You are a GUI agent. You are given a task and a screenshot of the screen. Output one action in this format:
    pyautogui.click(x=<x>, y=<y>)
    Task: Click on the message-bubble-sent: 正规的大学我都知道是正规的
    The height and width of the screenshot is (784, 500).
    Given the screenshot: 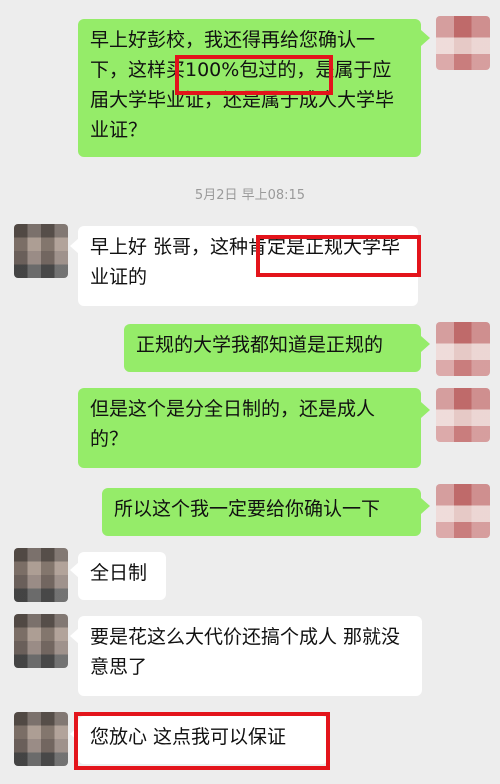 What is the action you would take?
    pyautogui.click(x=272, y=348)
    